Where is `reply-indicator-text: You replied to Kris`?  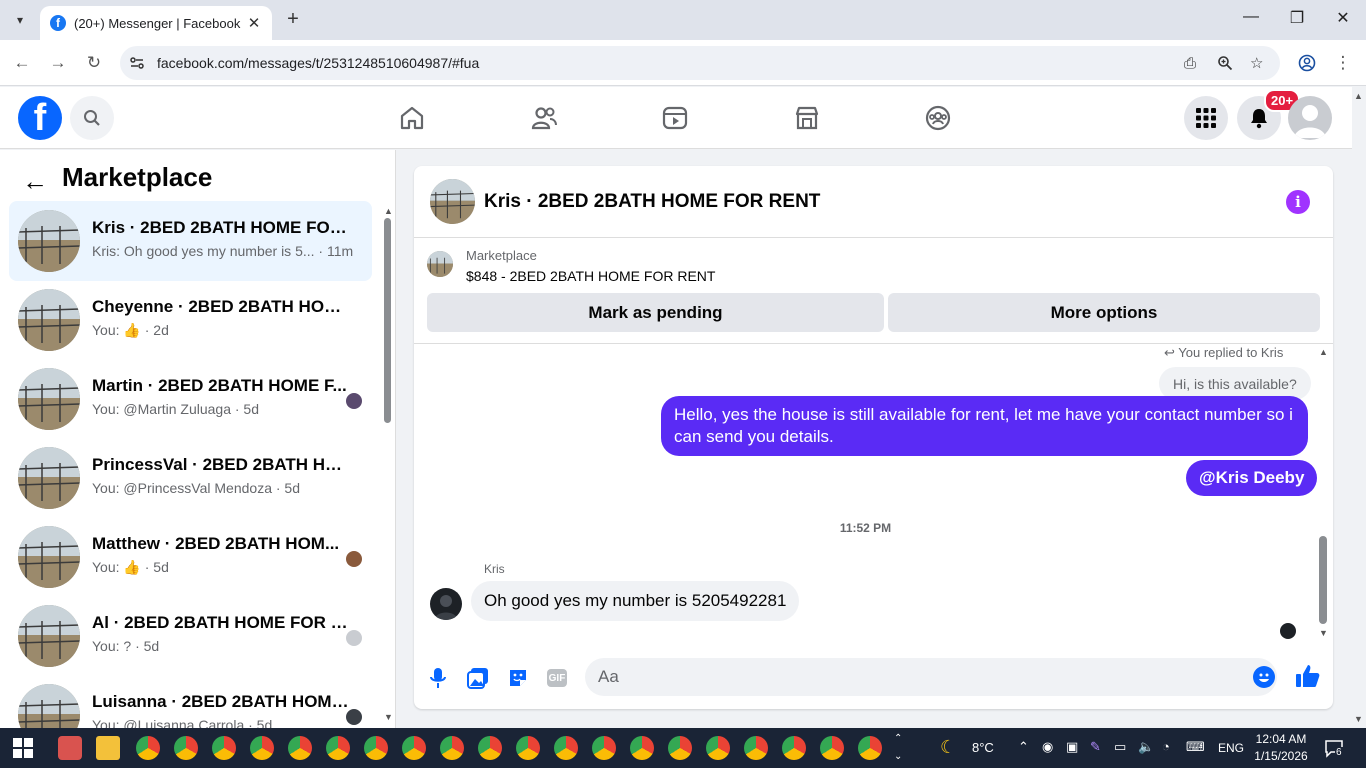
reply-indicator-text: You replied to Kris is located at coordinates (1231, 352).